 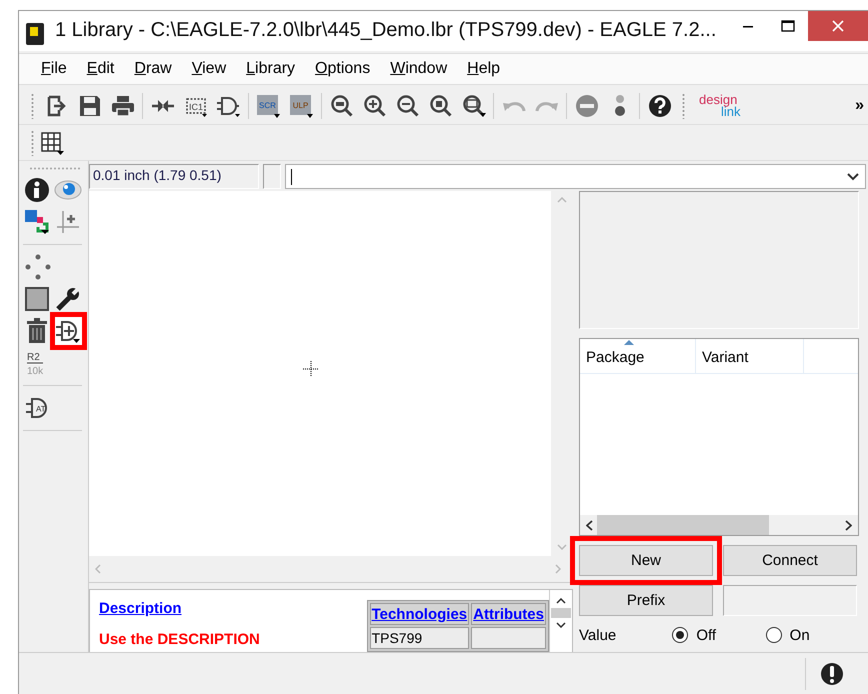 I want to click on trash-icon, so click(x=37, y=331).